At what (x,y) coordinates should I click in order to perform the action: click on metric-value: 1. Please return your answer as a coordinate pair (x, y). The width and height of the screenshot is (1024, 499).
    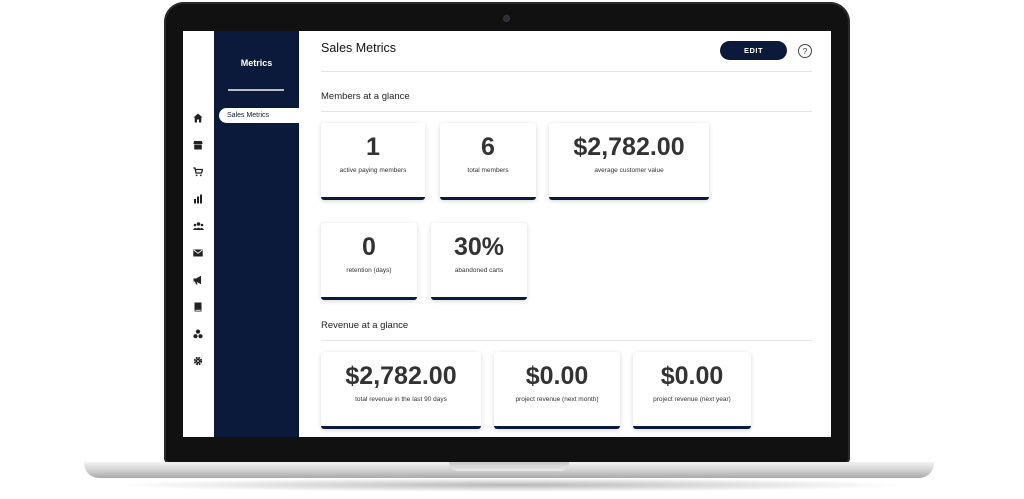
    Looking at the image, I should click on (373, 147).